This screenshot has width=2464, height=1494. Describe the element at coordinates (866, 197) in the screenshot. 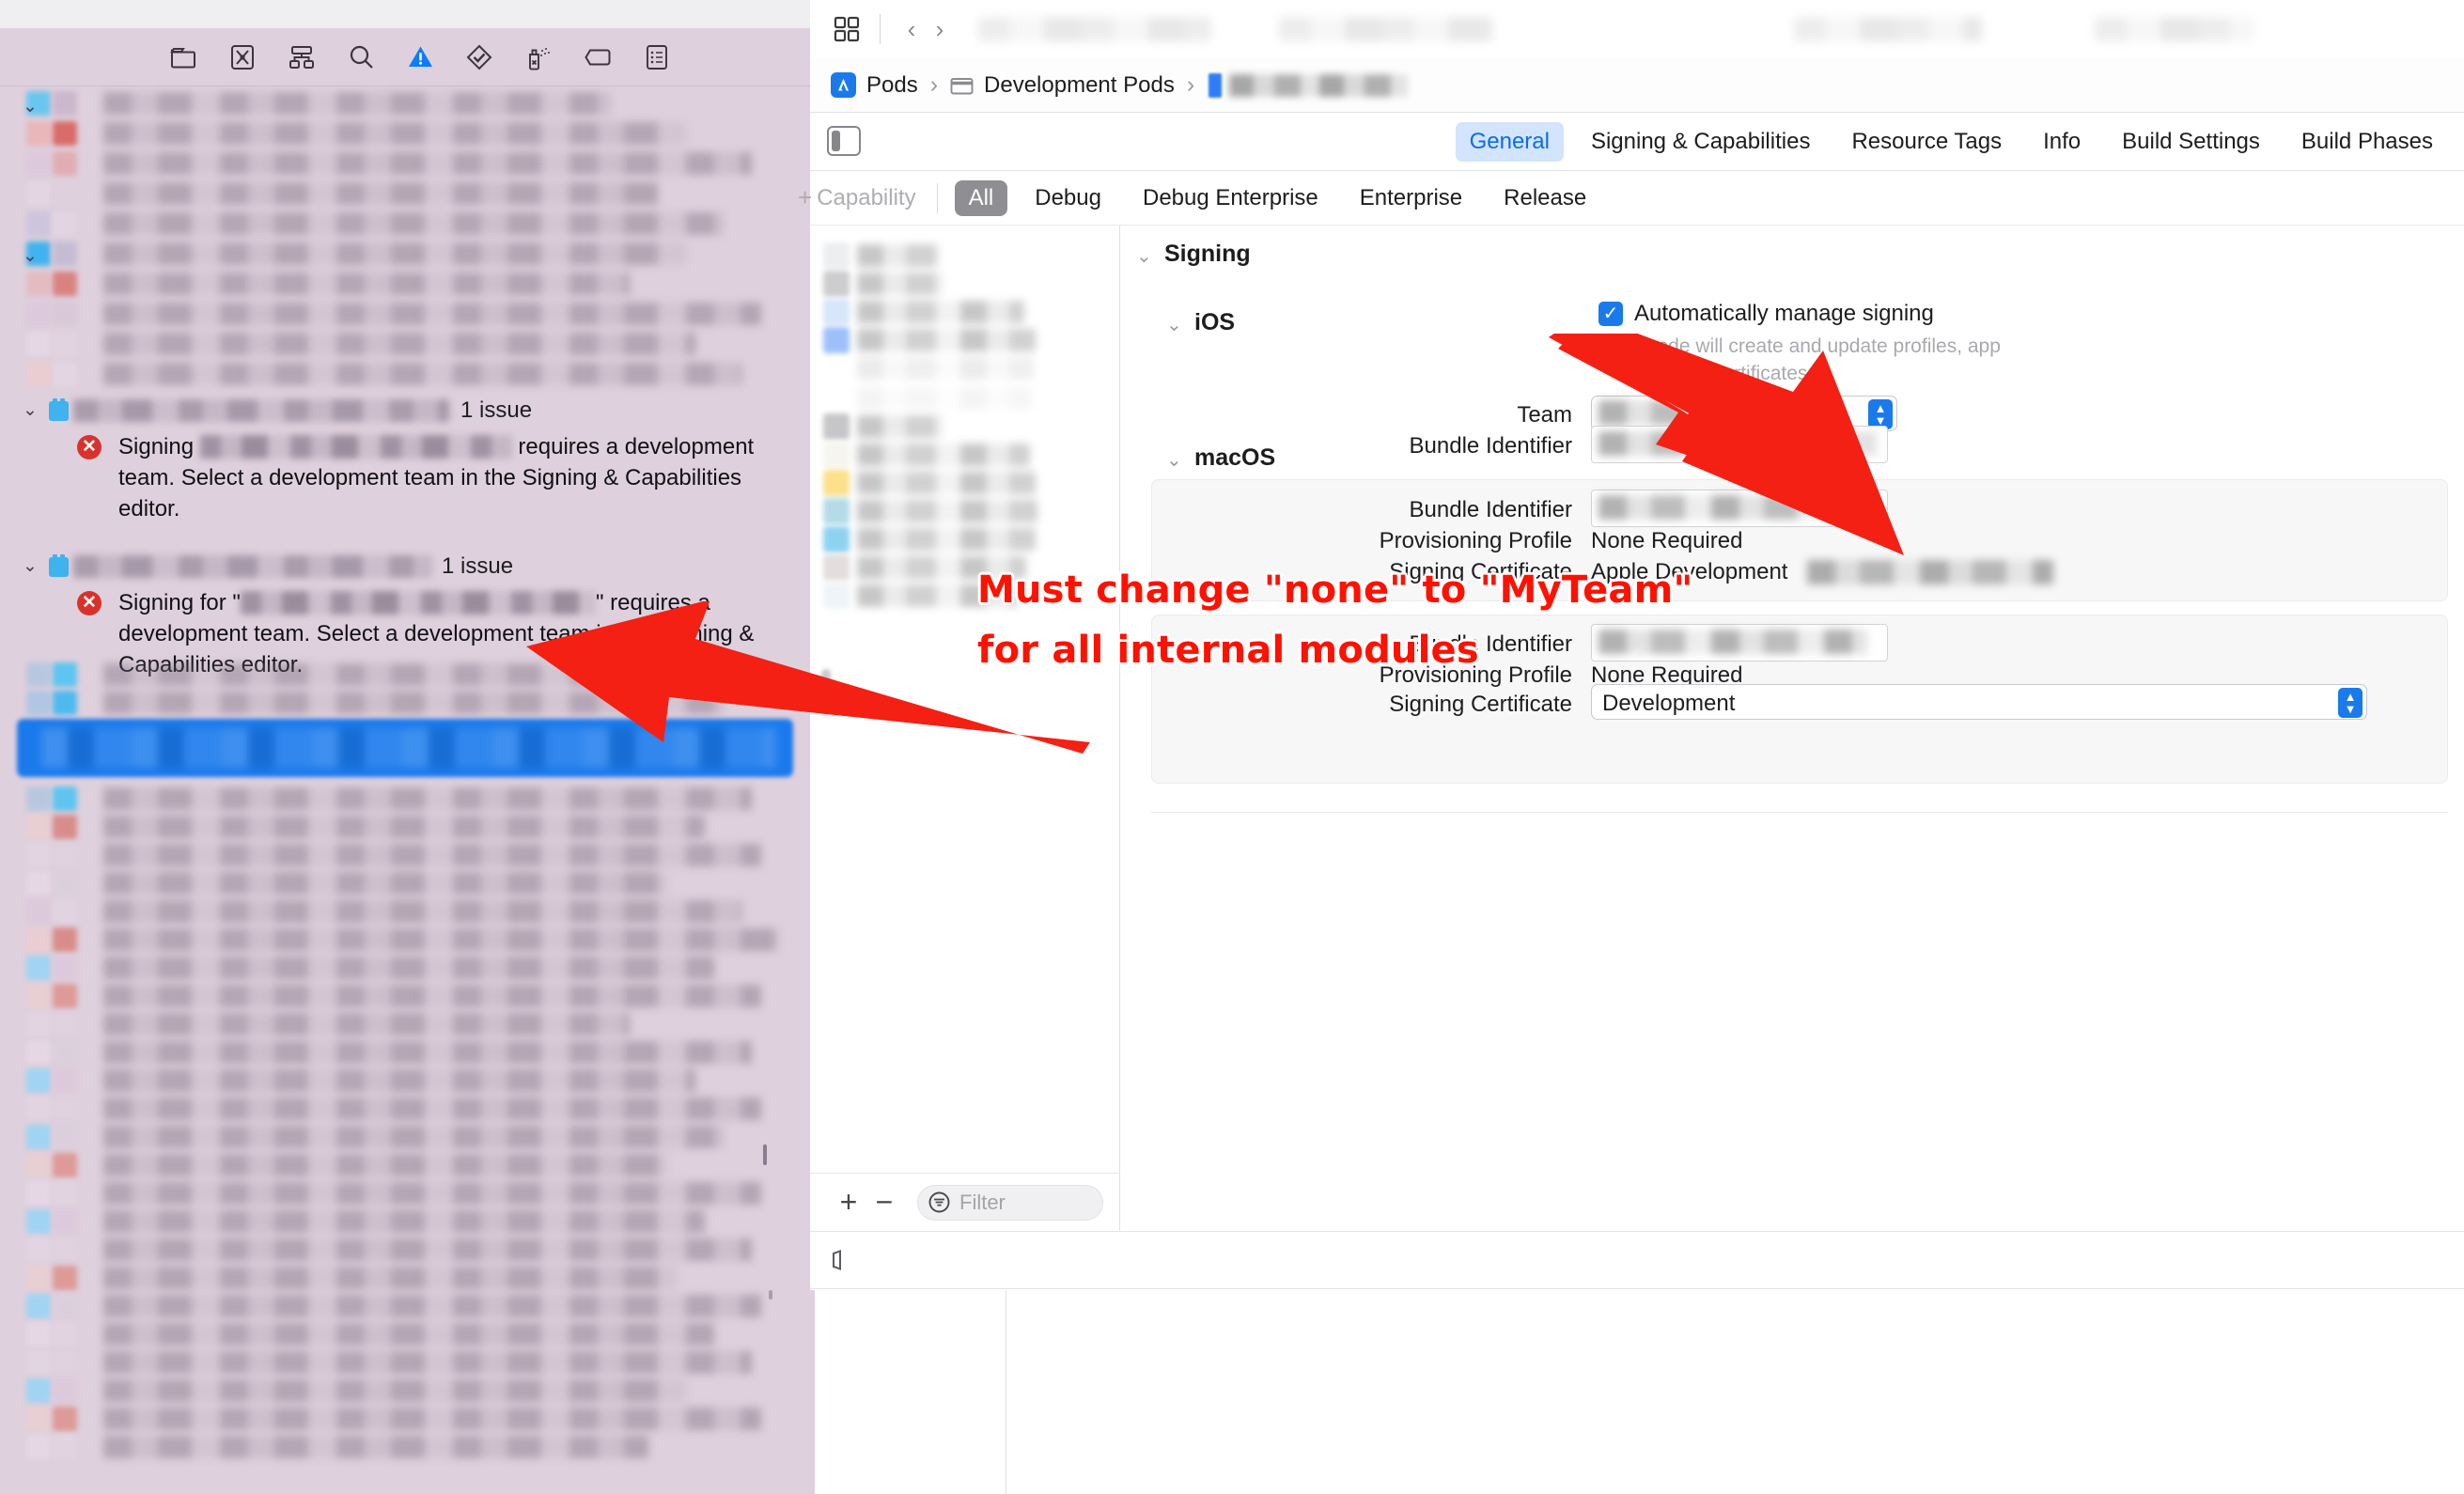

I see `add-capability-label: Capability` at that location.